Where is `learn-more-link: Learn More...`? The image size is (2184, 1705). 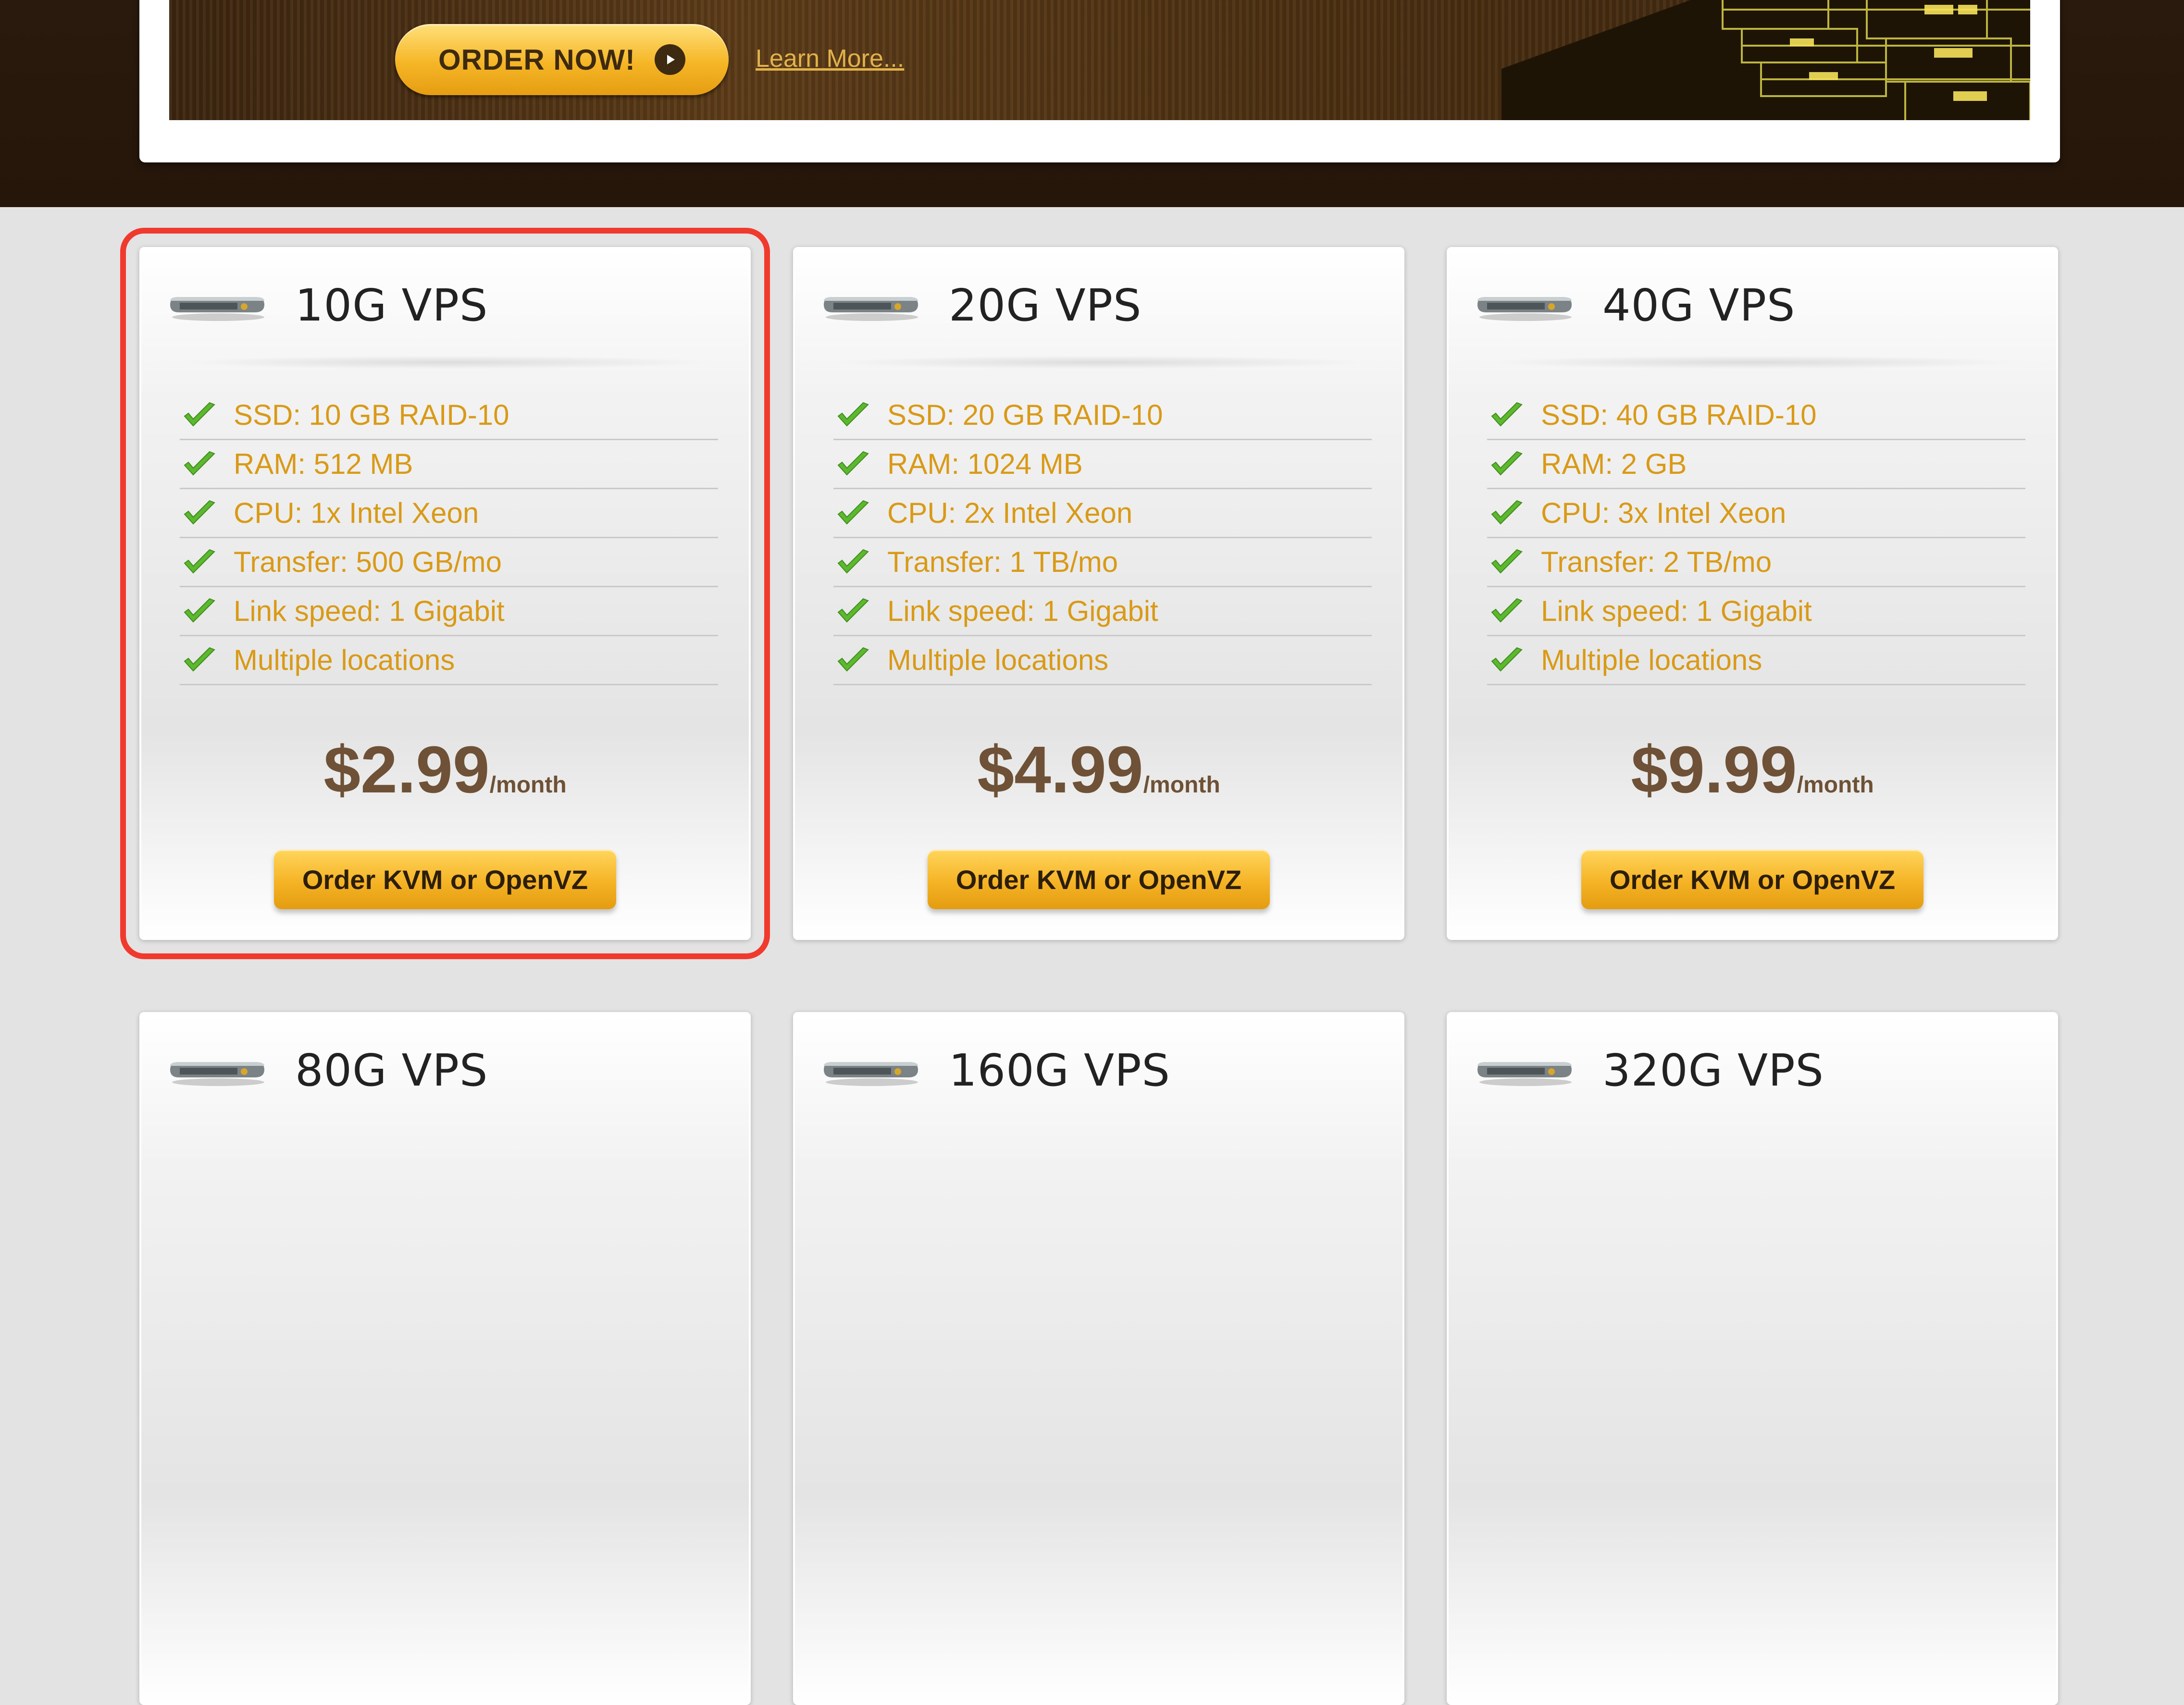 learn-more-link: Learn More... is located at coordinates (830, 58).